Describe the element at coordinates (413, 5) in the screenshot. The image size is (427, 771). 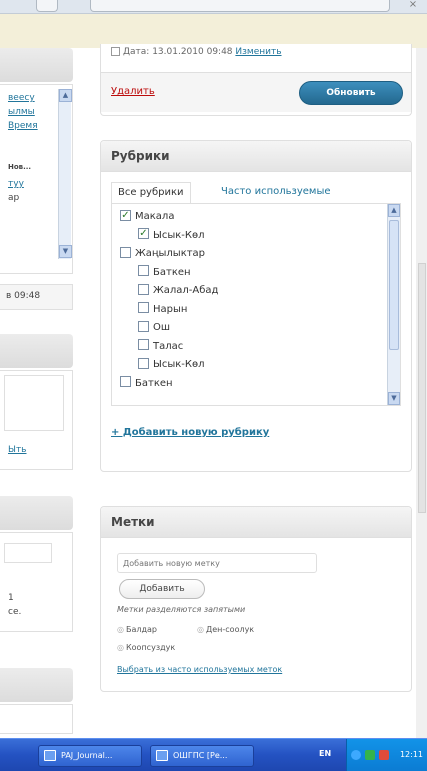
I see `close-icon: ×` at that location.